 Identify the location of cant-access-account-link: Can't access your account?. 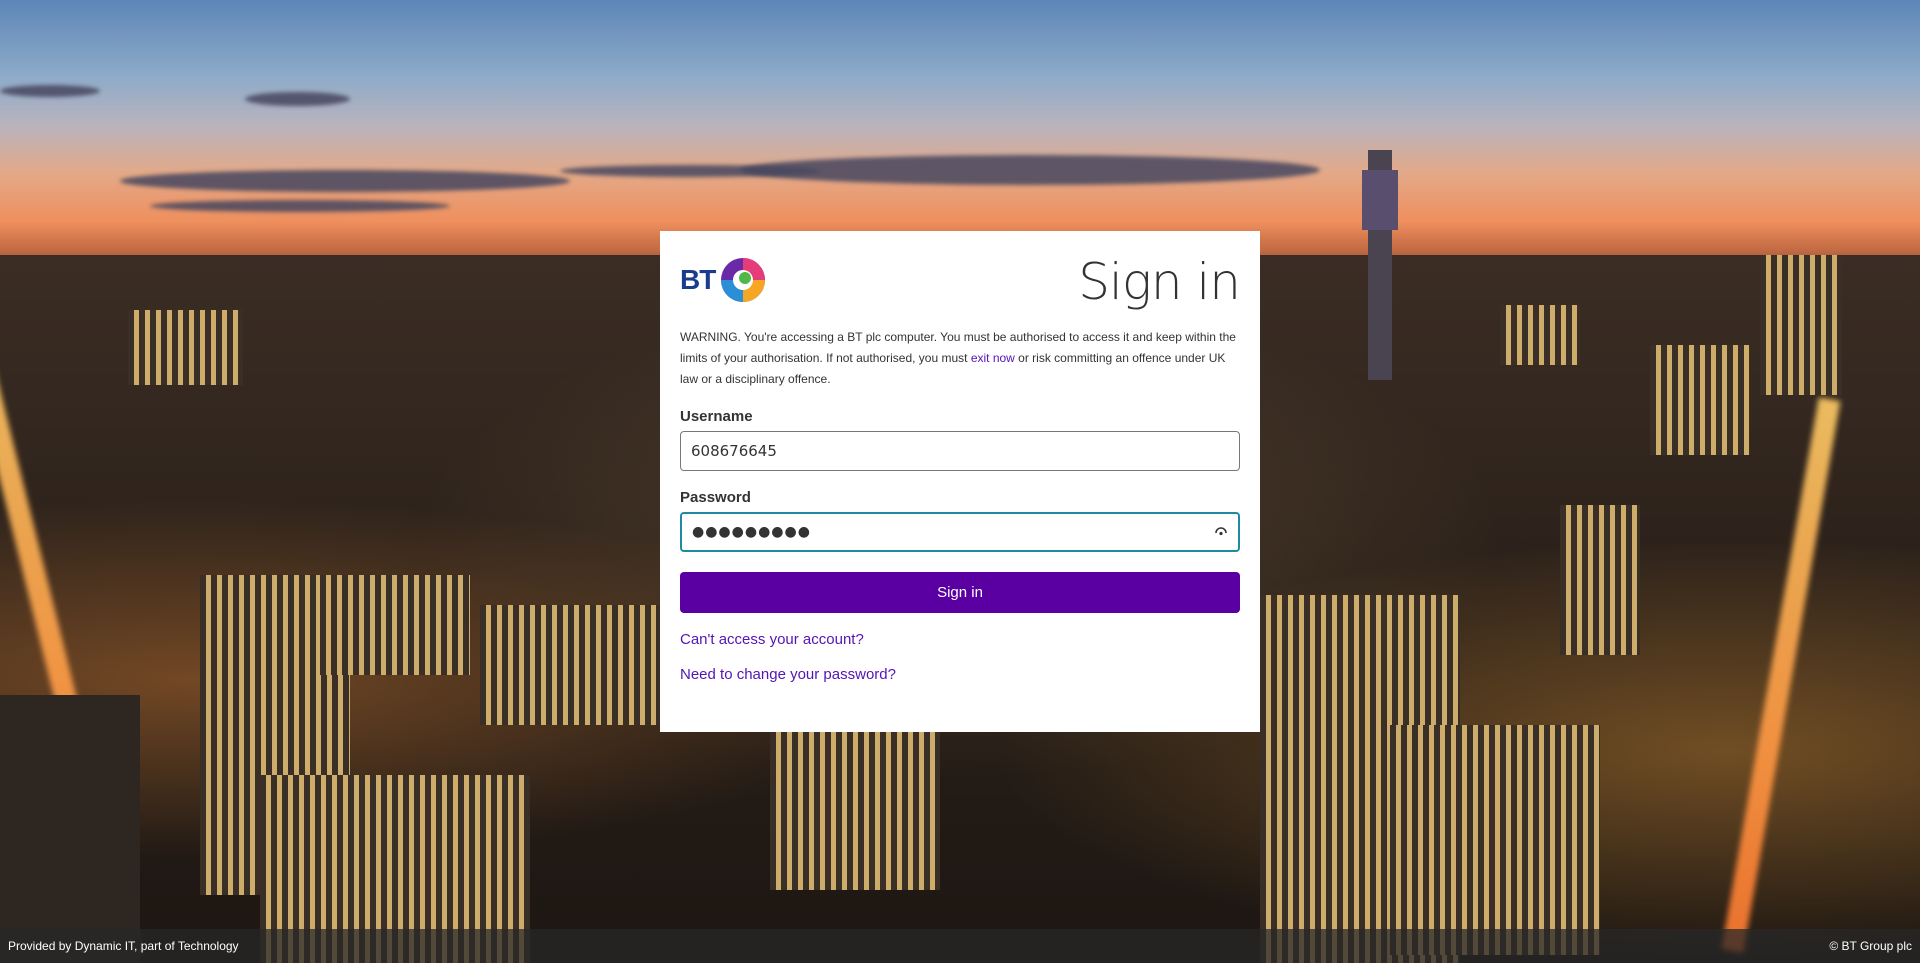
(960, 639).